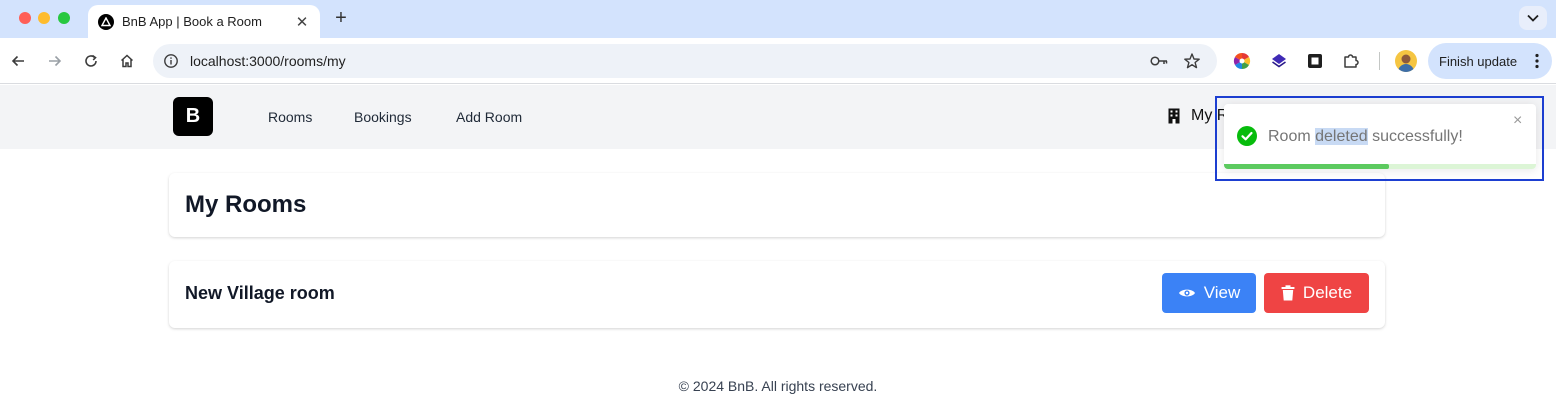 This screenshot has height=409, width=1556. I want to click on browser-tab-strip: BnB App | Book a Room ✕ +, so click(778, 19).